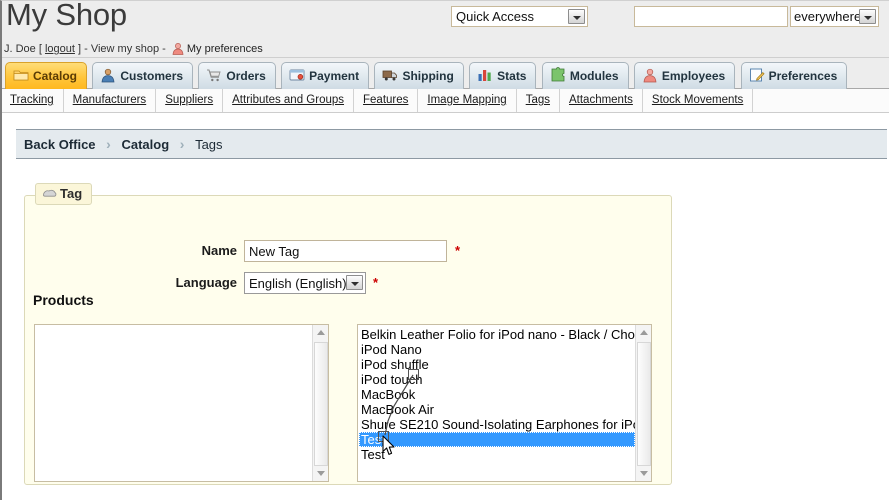 Image resolution: width=889 pixels, height=500 pixels. Describe the element at coordinates (145, 144) in the screenshot. I see `breadcrumb-section: Catalog` at that location.